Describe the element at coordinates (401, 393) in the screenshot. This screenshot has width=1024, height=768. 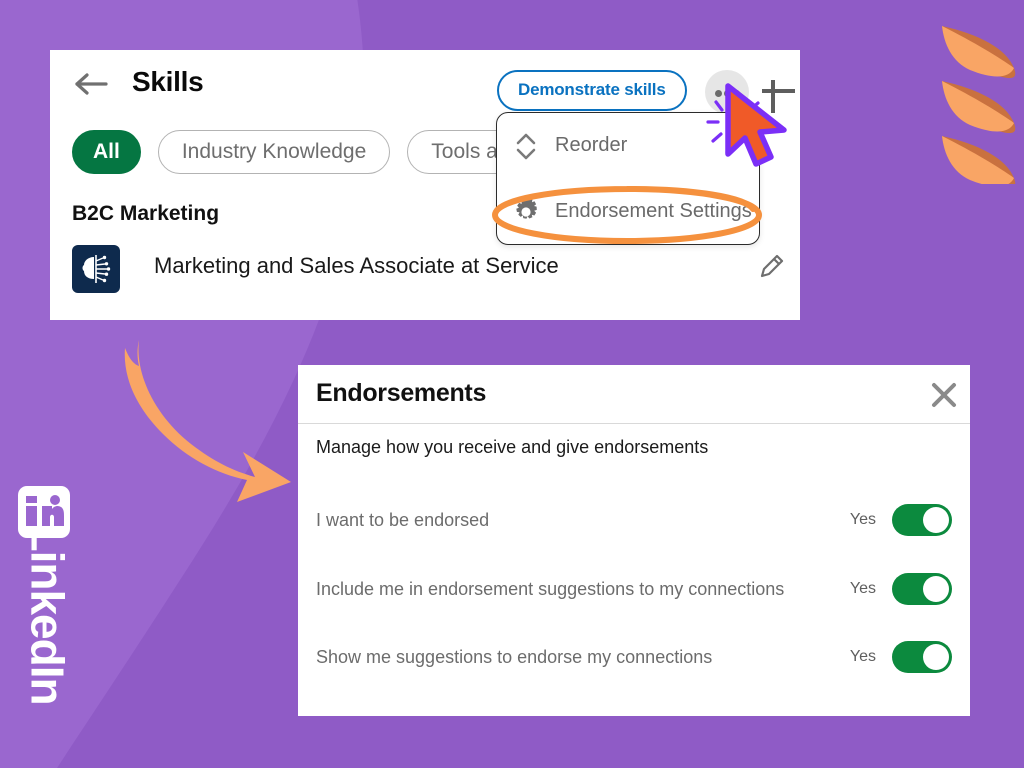
I see `dialog-title: Endorsements` at that location.